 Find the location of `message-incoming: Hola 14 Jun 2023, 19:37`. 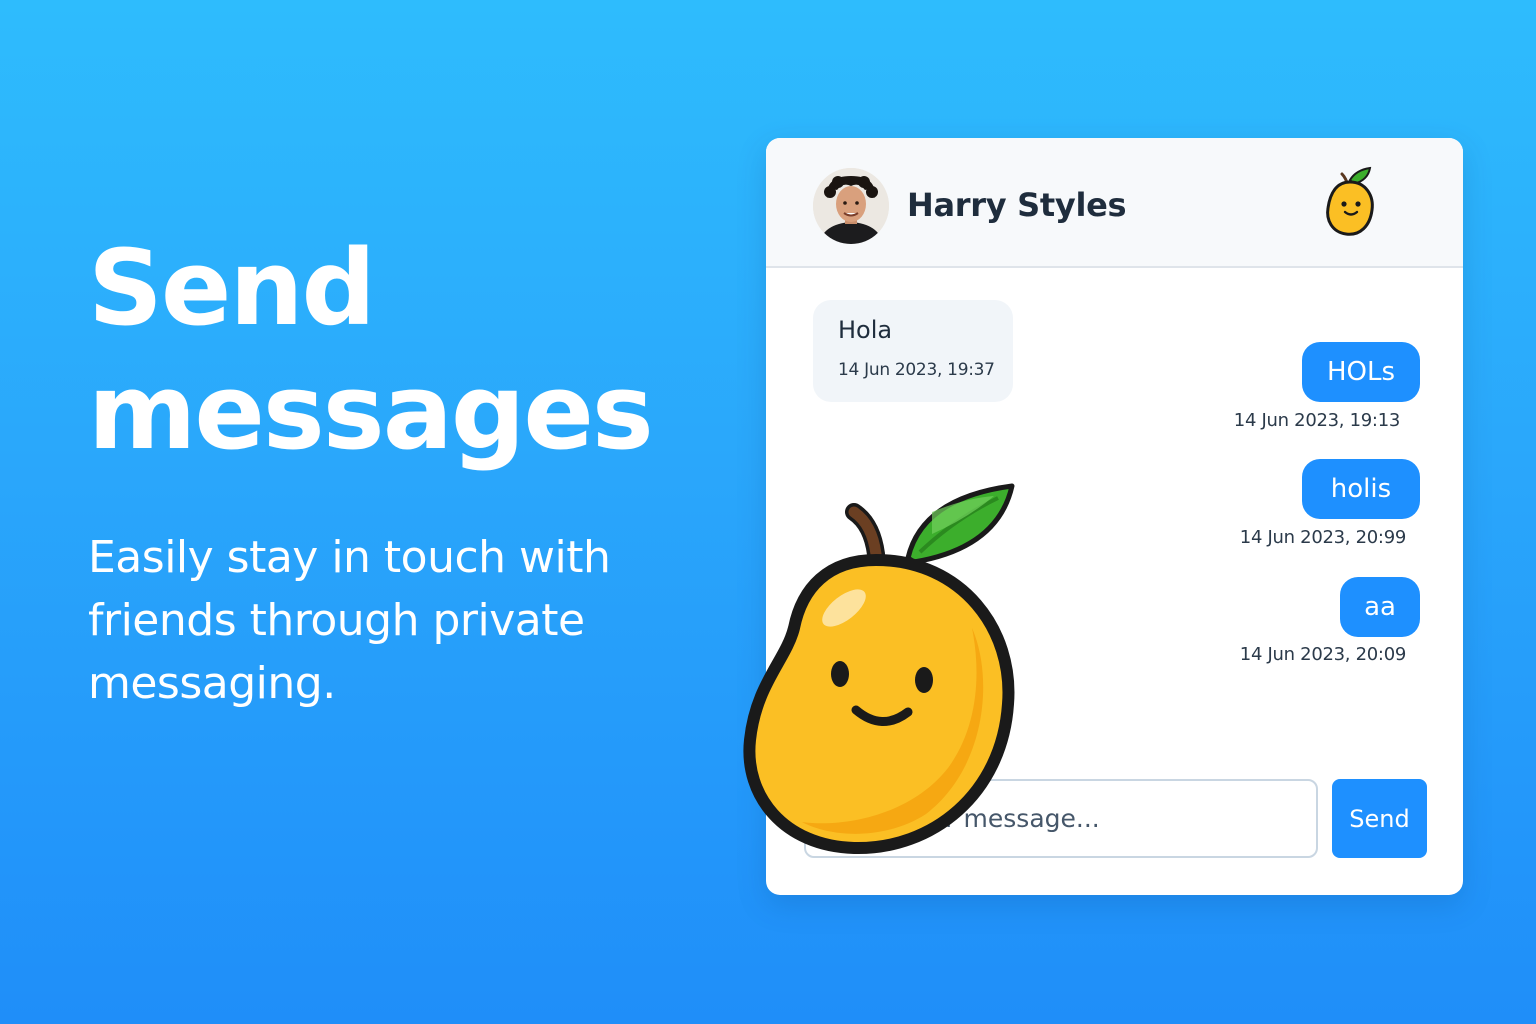

message-incoming: Hola 14 Jun 2023, 19:37 is located at coordinates (913, 351).